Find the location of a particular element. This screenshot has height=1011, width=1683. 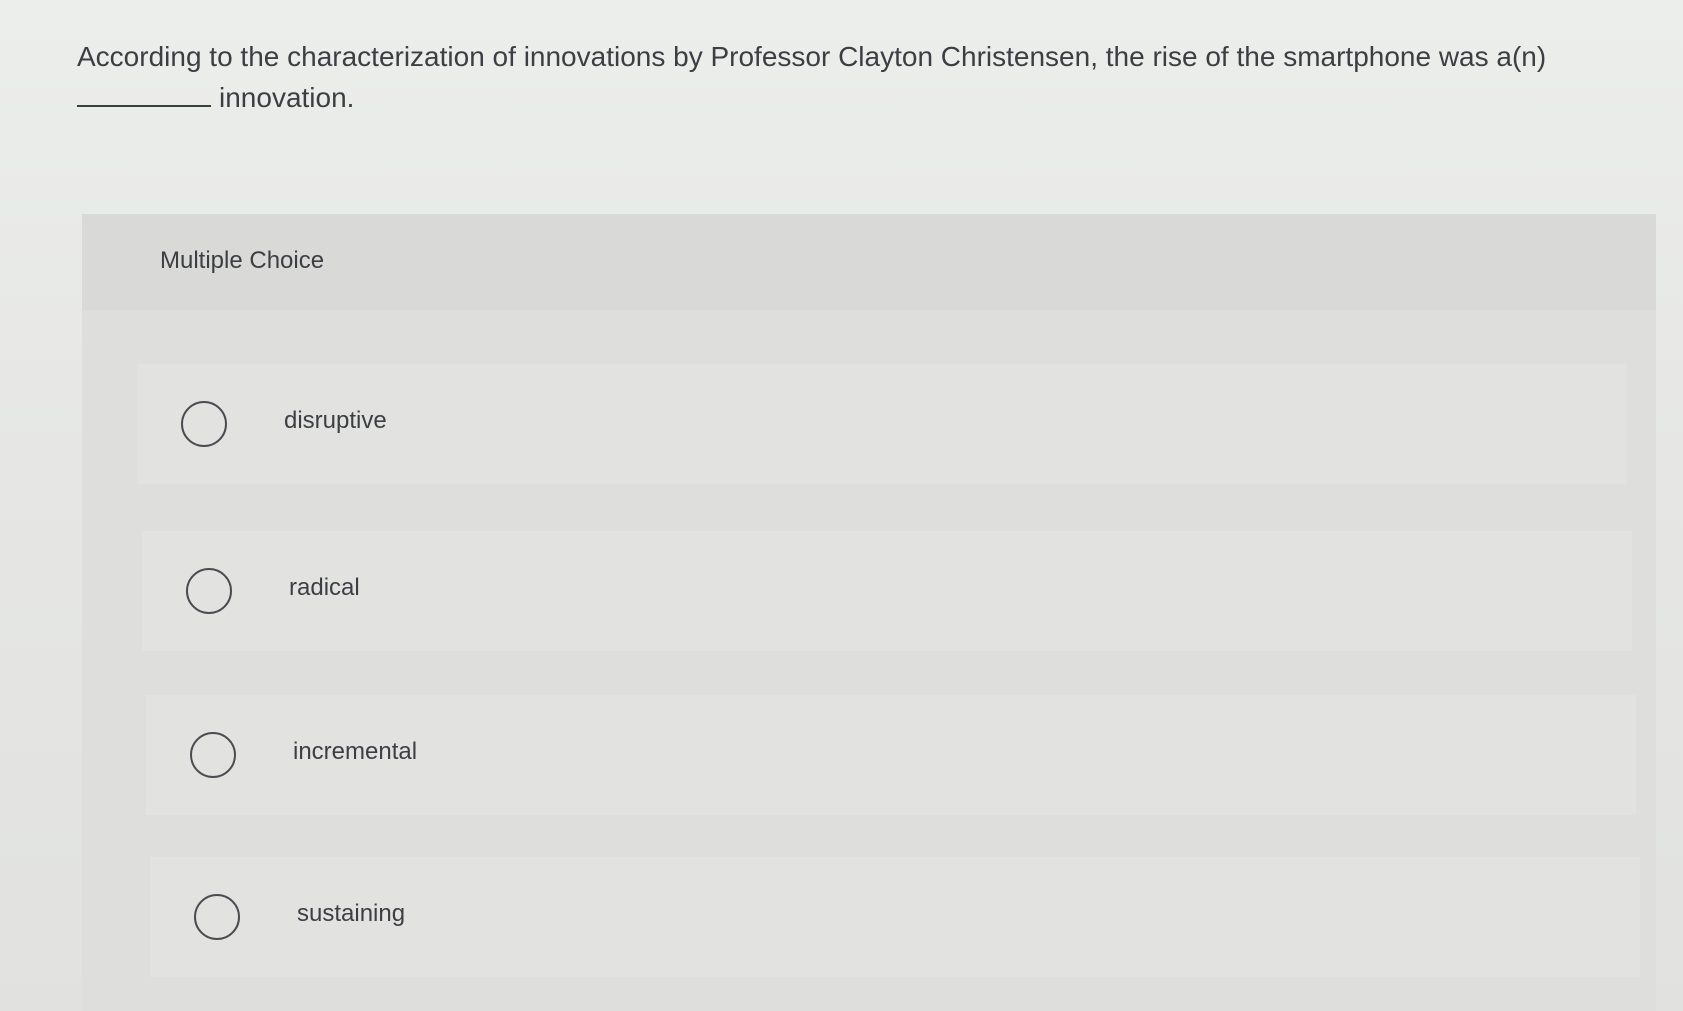

answer-blank is located at coordinates (144, 92).